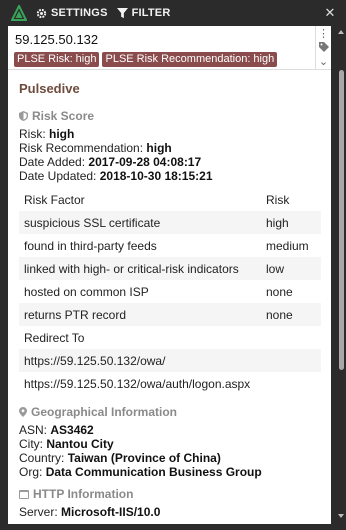  Describe the element at coordinates (169, 134) in the screenshot. I see `risk-row: Risk: high` at that location.